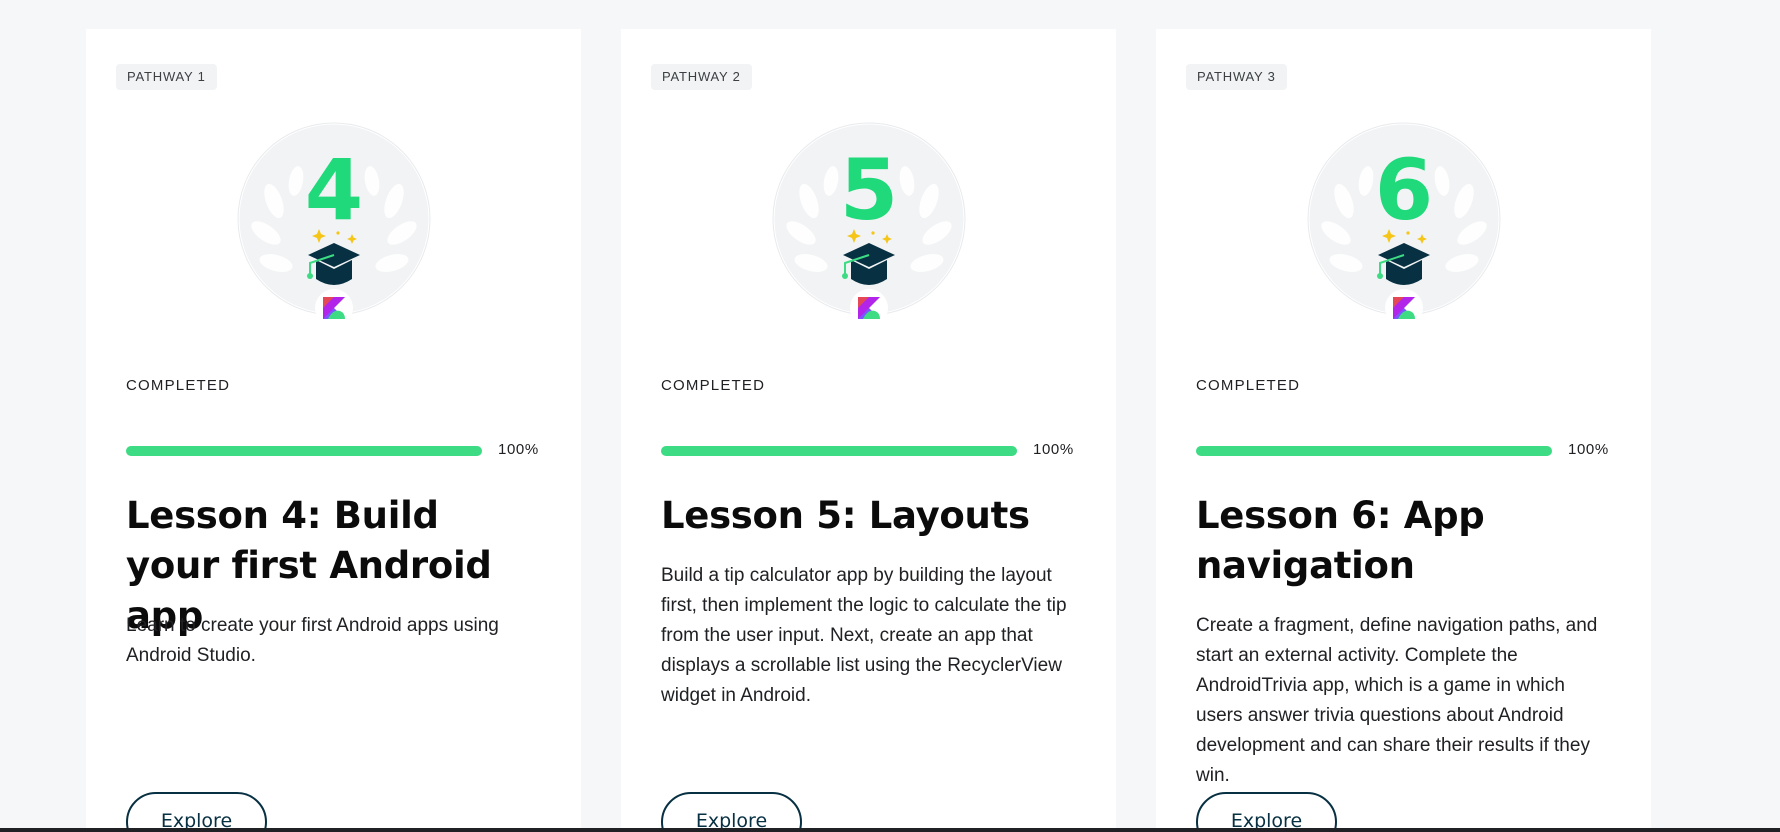  I want to click on lesson-badge-icon: 6, so click(1404, 224).